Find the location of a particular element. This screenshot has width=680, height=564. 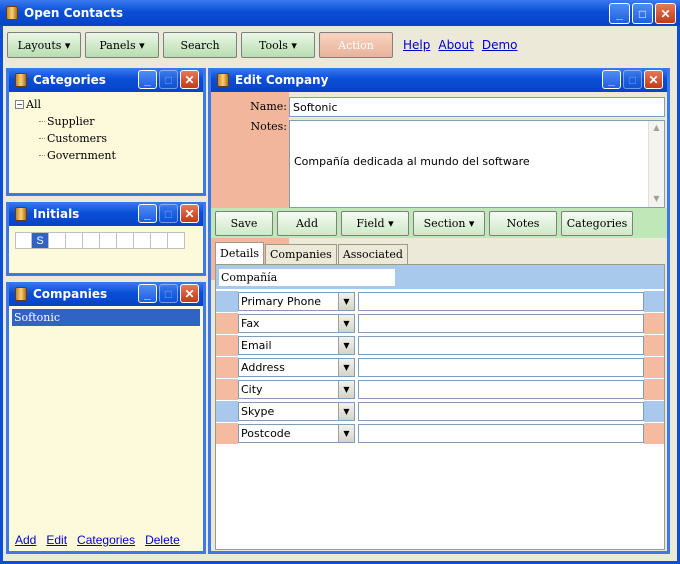

field-type-select: Skype ▼ is located at coordinates (296, 411).